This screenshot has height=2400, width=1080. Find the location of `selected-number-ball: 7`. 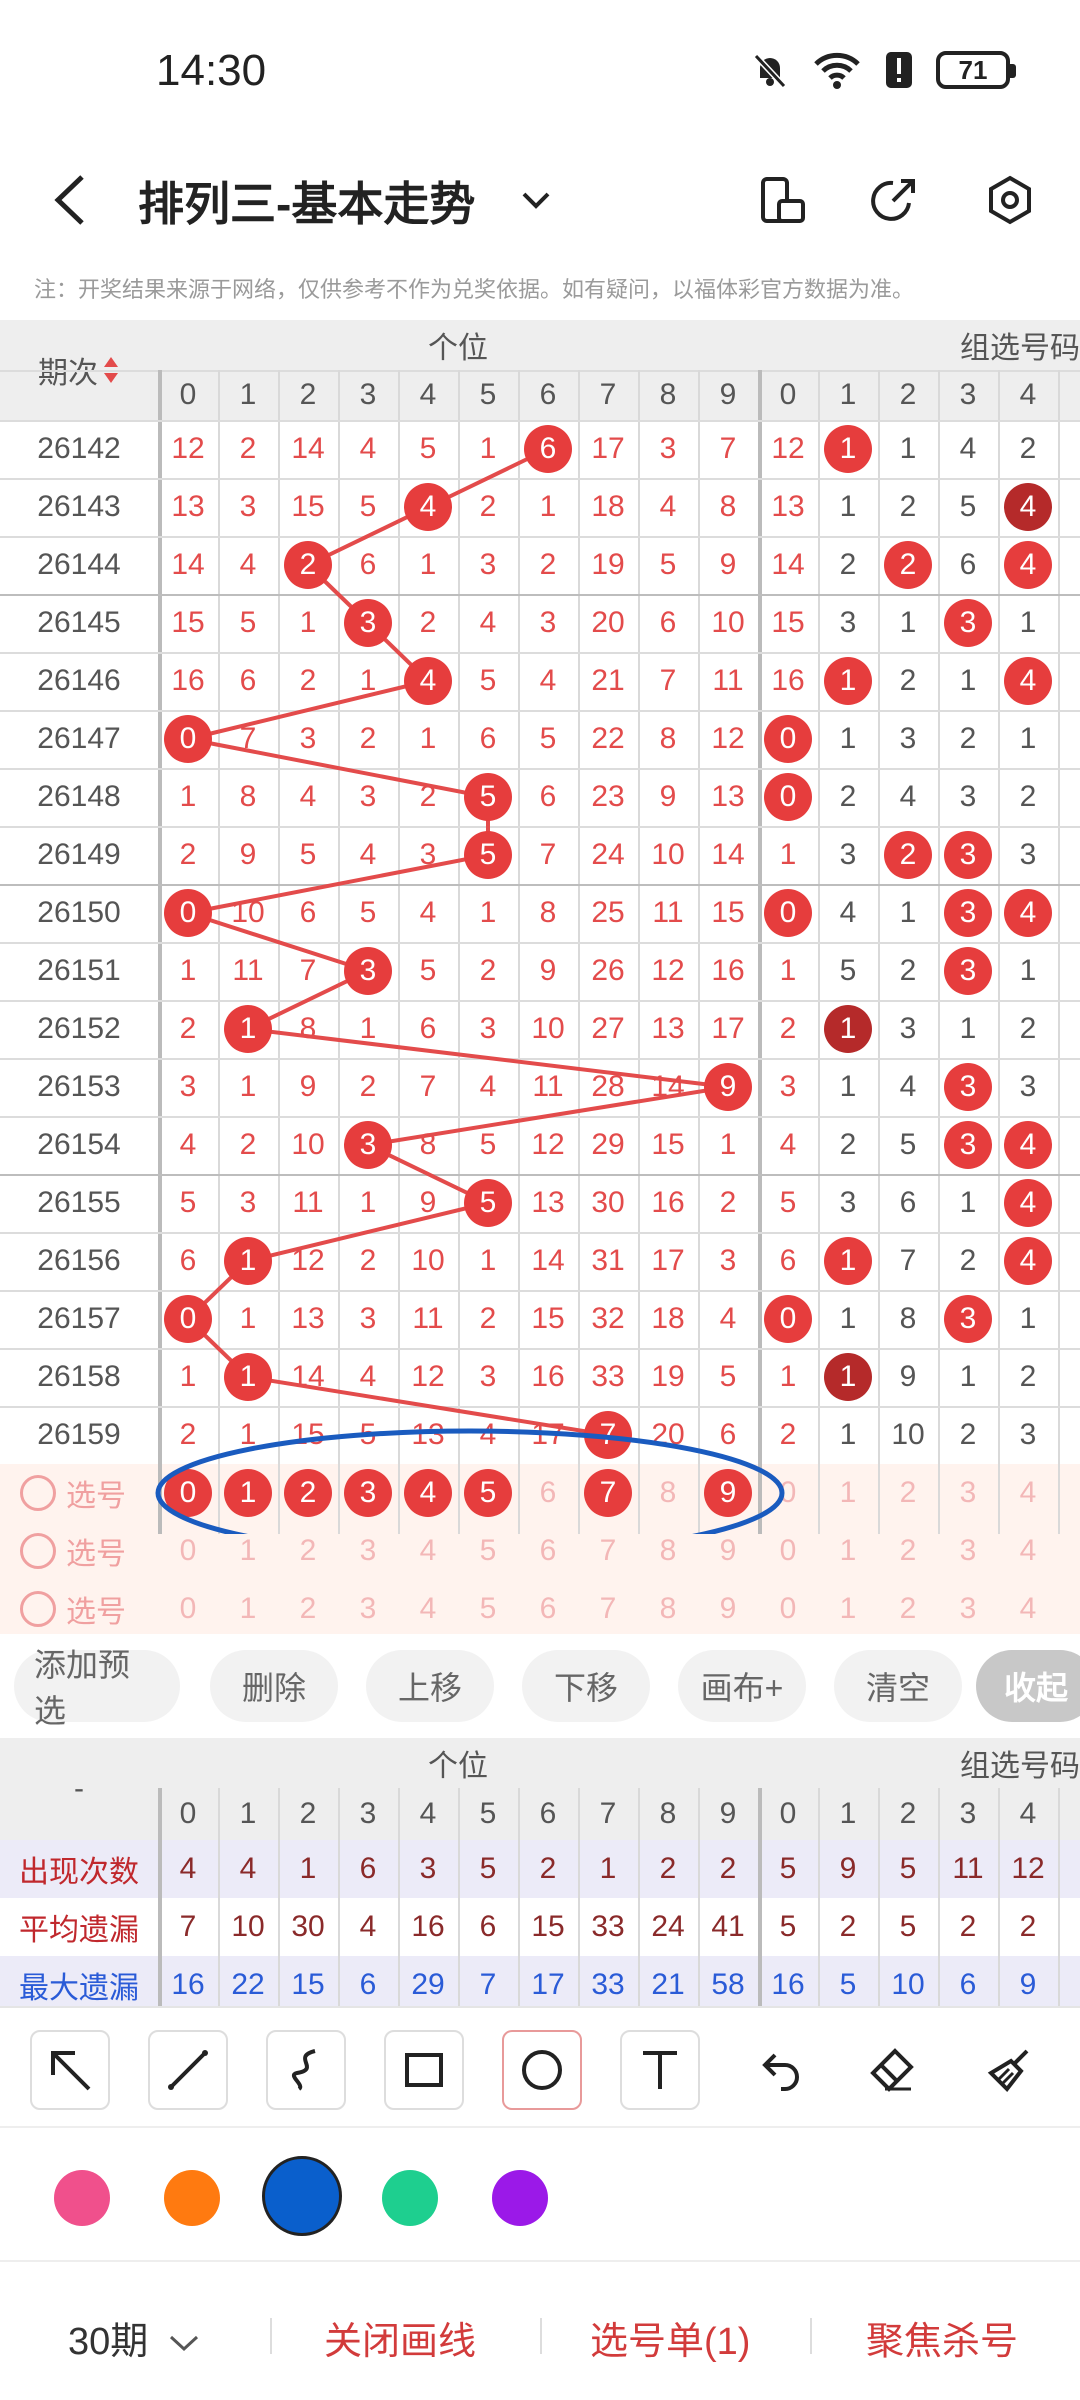

selected-number-ball: 7 is located at coordinates (608, 1493).